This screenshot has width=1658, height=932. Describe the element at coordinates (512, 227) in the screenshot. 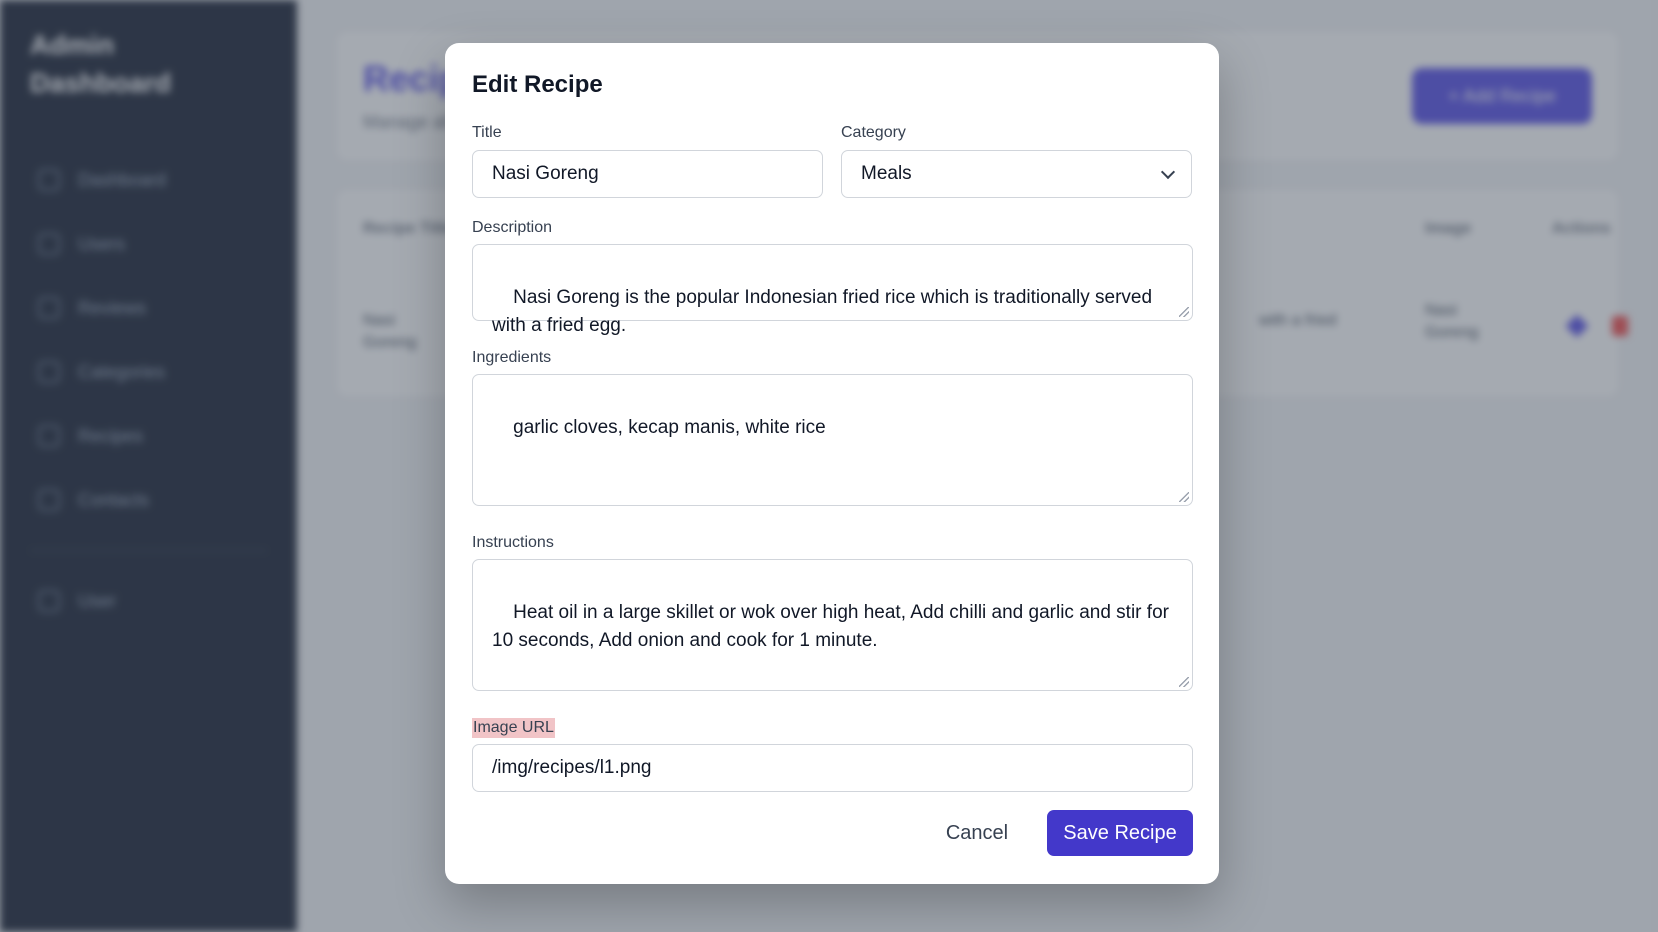

I see `description-label: Description` at that location.